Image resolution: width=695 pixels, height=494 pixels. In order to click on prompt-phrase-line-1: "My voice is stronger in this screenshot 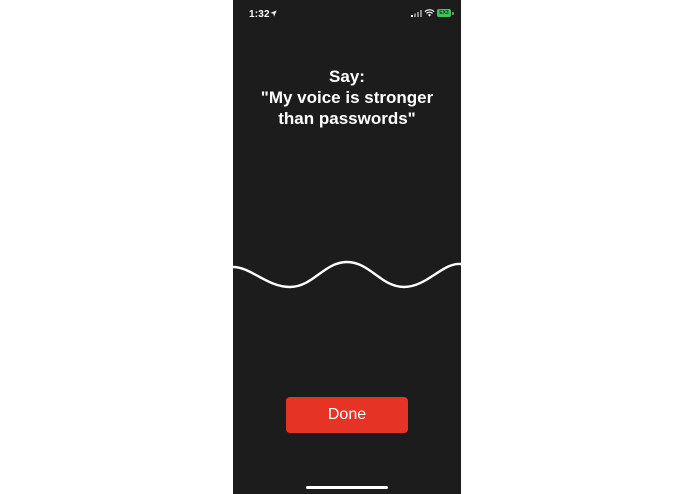, I will do `click(347, 97)`.